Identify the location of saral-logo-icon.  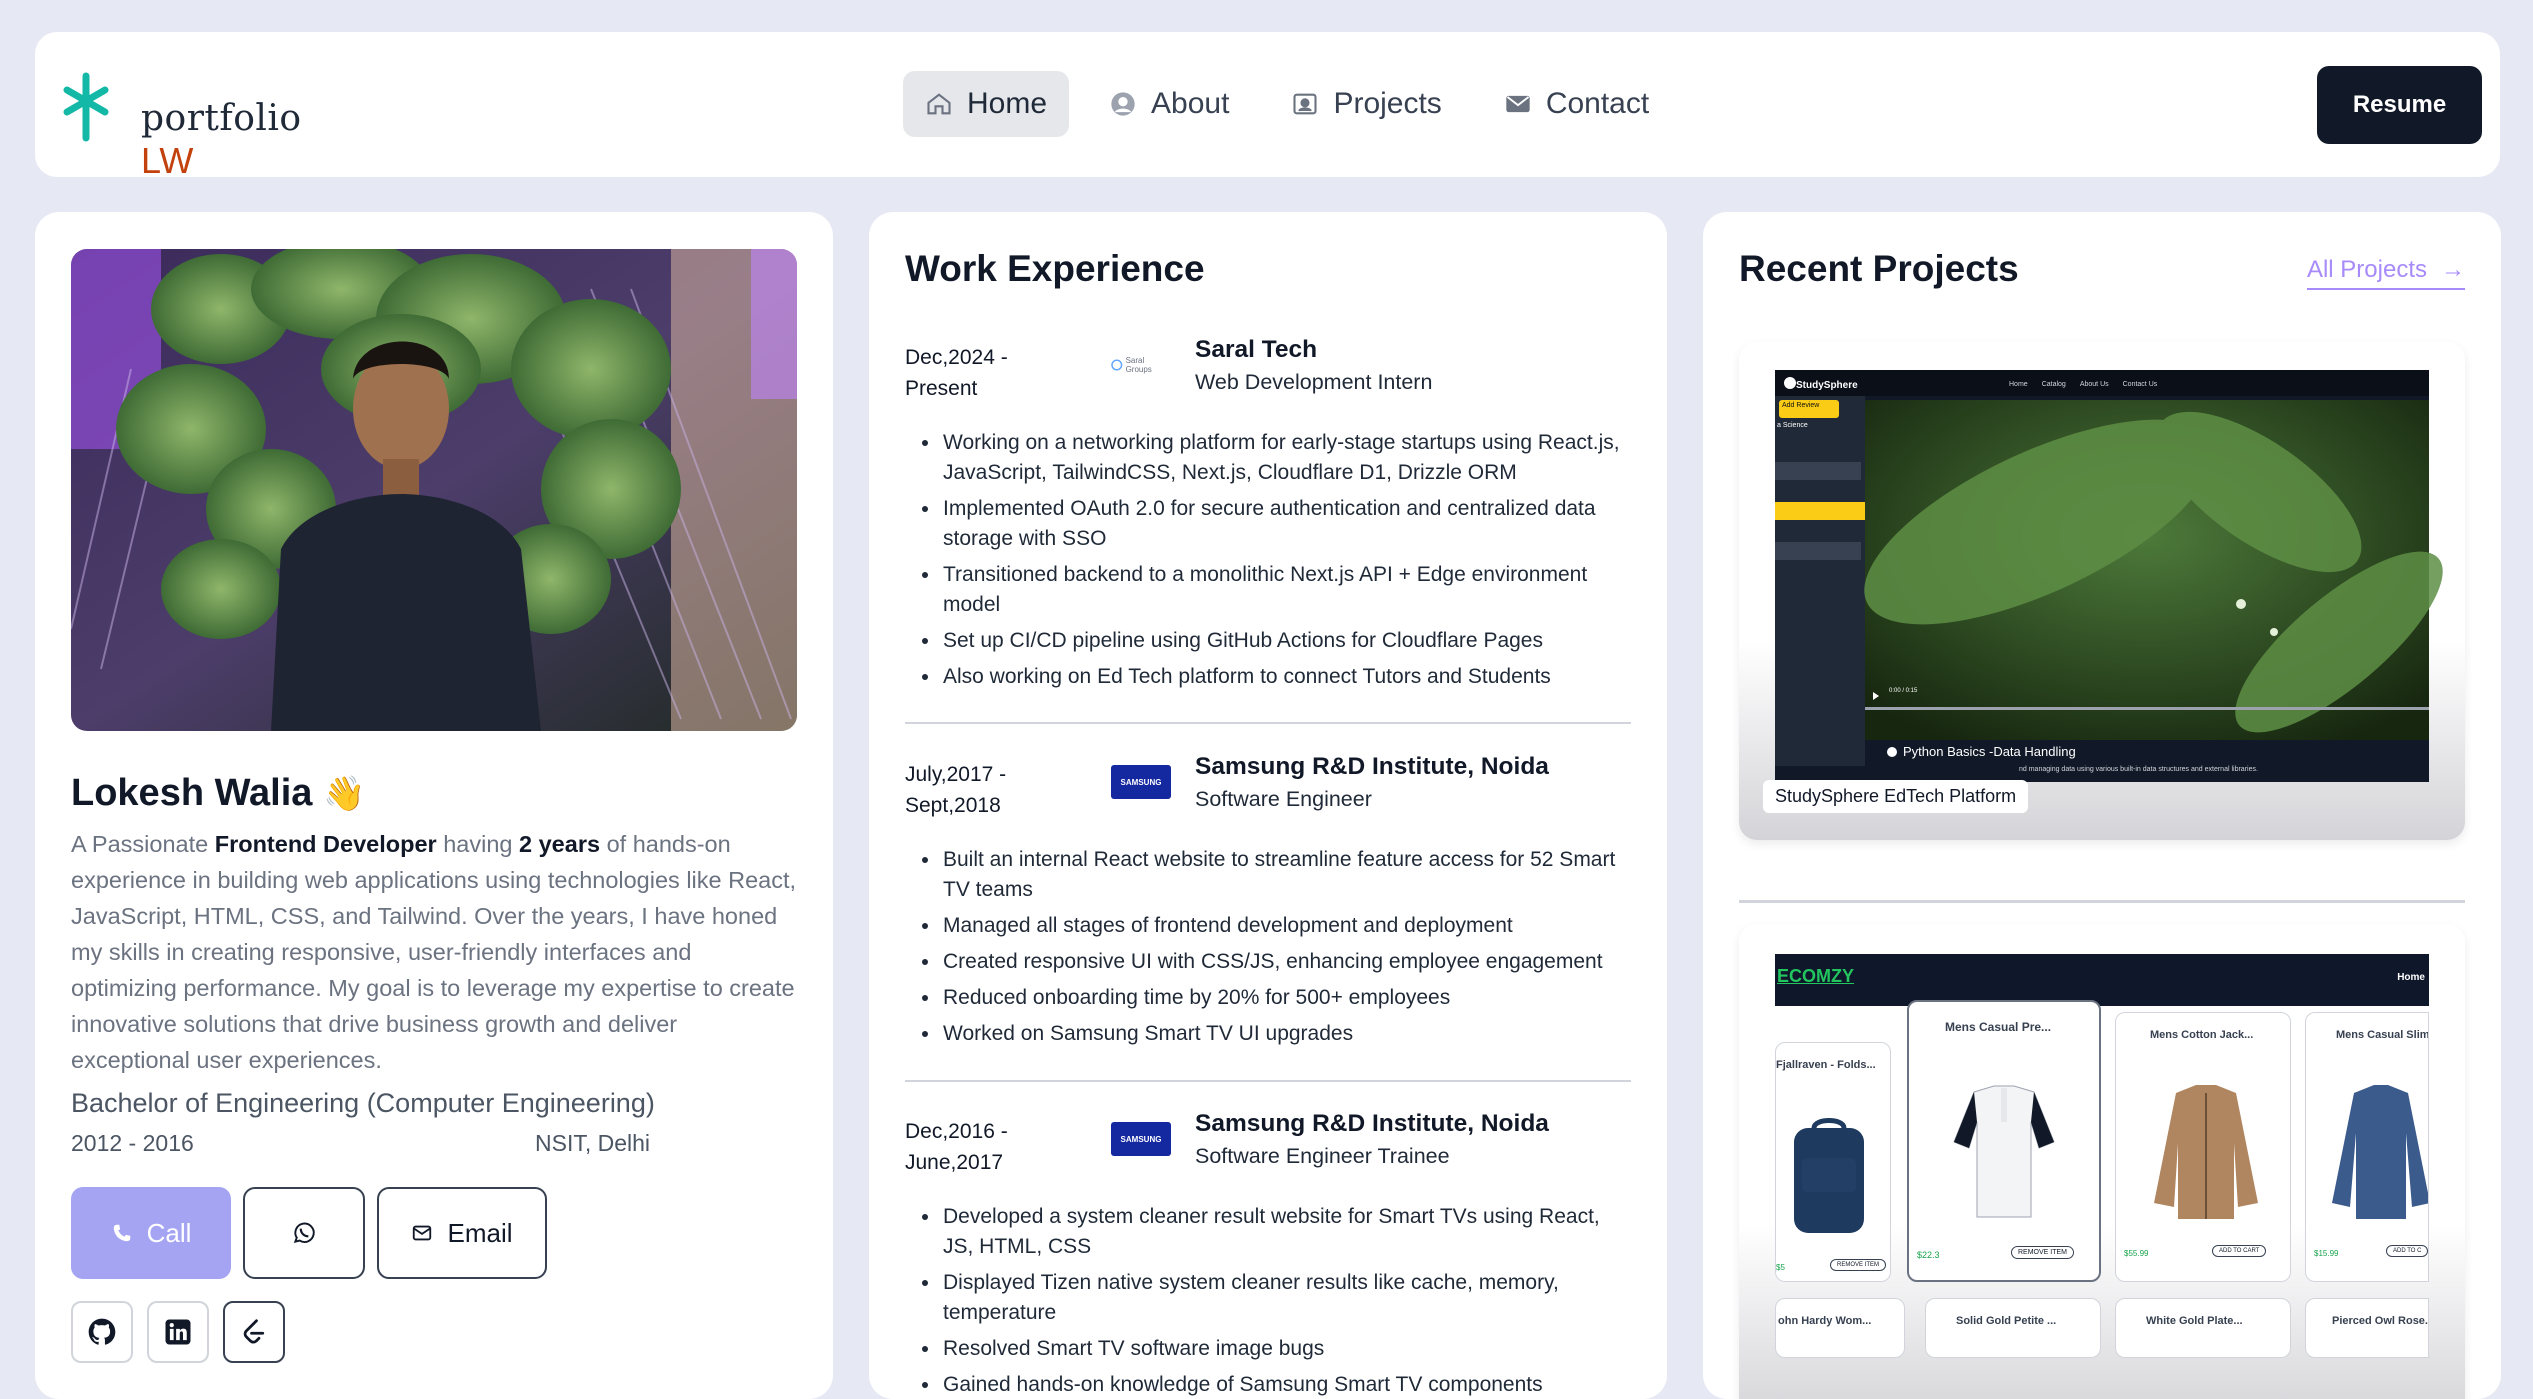
(1117, 365).